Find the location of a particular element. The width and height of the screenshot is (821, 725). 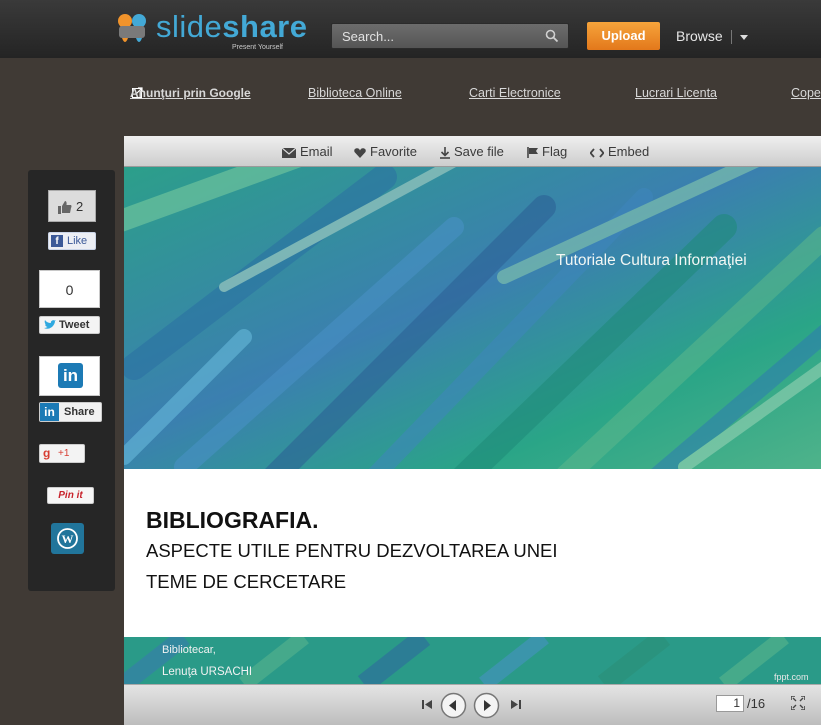

favorite-label: Favorite is located at coordinates (393, 151).